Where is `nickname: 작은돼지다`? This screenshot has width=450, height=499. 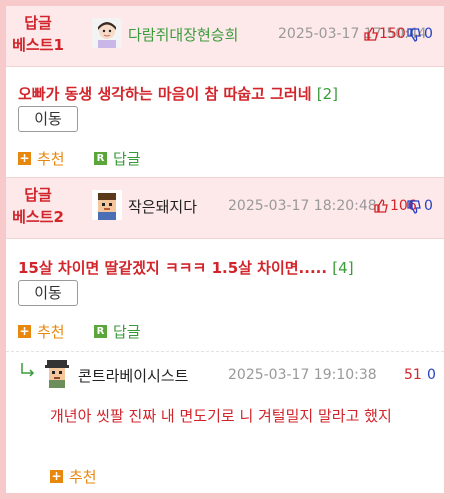 nickname: 작은돼지다 is located at coordinates (162, 206).